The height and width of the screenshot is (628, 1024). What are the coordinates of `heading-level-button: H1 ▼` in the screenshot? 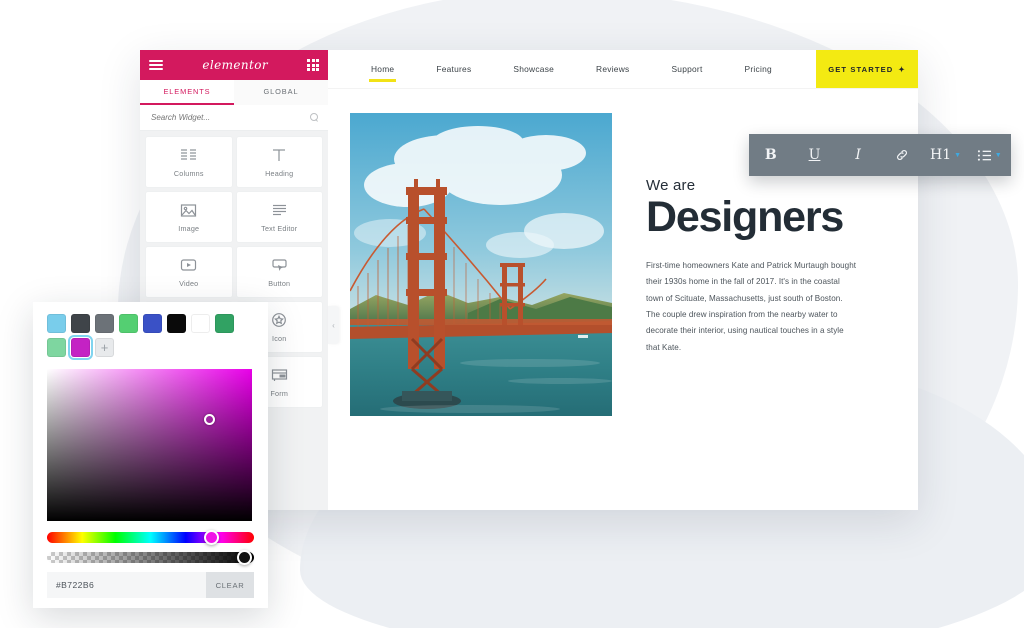 It's located at (946, 155).